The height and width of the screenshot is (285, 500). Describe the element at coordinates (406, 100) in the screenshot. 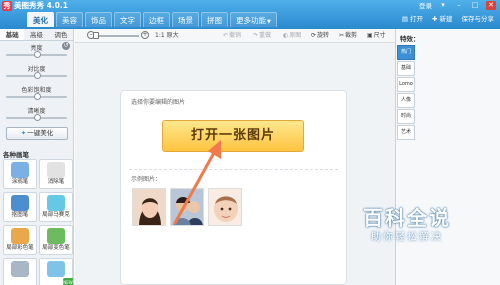

I see `effect-tab-portrait: 人像` at that location.